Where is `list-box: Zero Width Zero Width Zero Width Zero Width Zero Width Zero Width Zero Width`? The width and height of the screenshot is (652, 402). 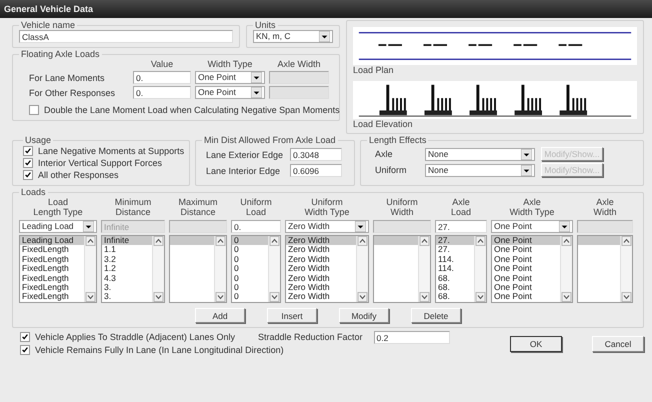
list-box: Zero Width Zero Width Zero Width Zero Width Zero Width Zero Width Zero Width is located at coordinates (327, 269).